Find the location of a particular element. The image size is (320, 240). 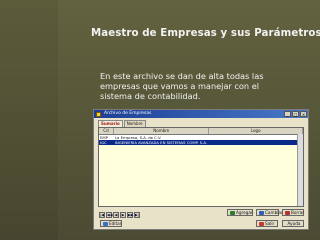

description-line: empresas que vamos a manejar con el is located at coordinates (180, 86).